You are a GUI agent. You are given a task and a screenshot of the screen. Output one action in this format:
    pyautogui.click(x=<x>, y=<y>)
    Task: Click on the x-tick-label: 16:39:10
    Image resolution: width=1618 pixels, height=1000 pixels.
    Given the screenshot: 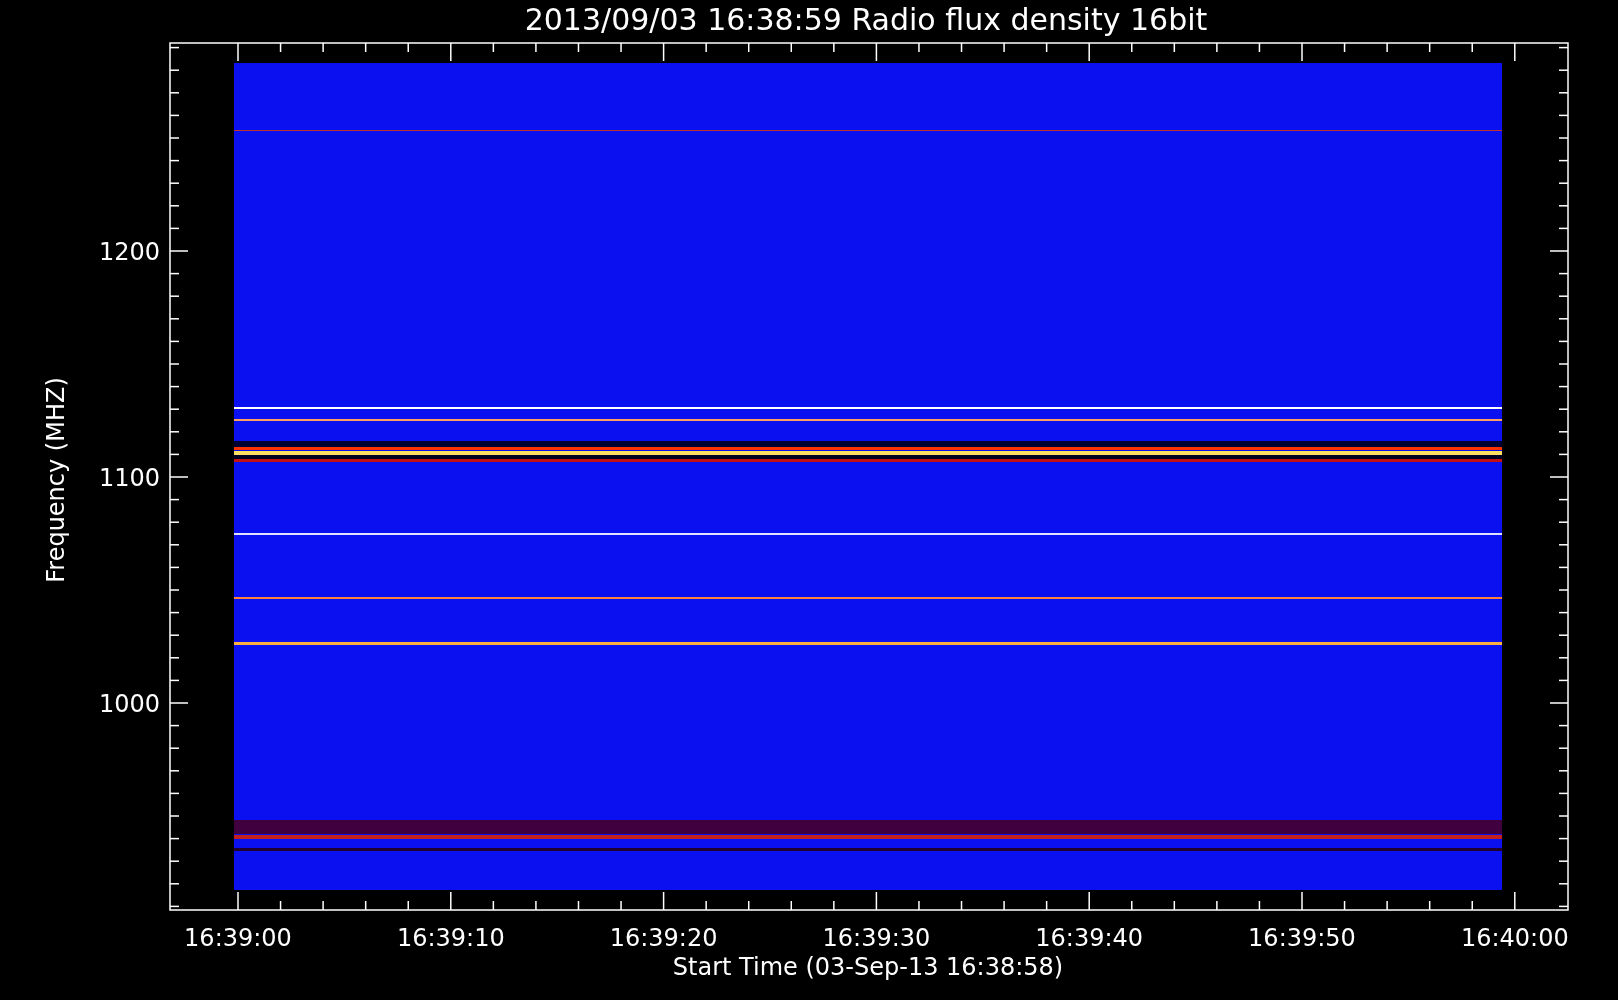 What is the action you would take?
    pyautogui.click(x=450, y=938)
    